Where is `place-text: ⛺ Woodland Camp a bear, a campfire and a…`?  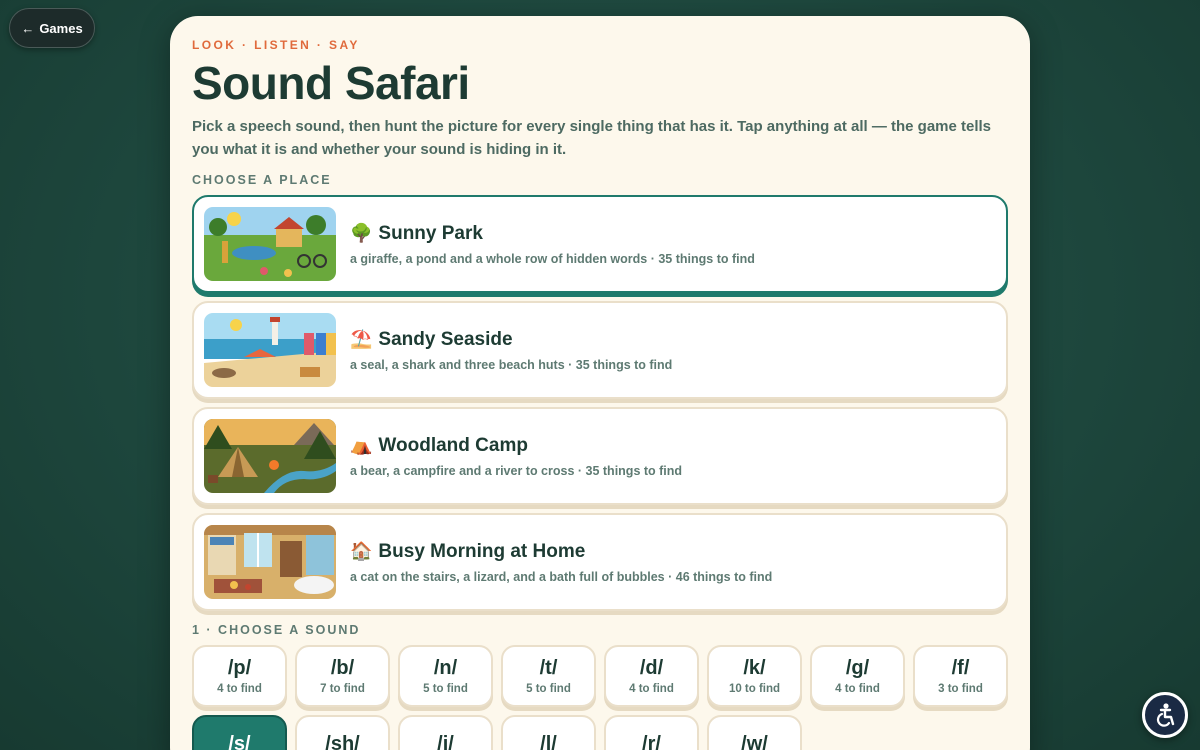 place-text: ⛺ Woodland Camp a bear, a campfire and a… is located at coordinates (516, 456).